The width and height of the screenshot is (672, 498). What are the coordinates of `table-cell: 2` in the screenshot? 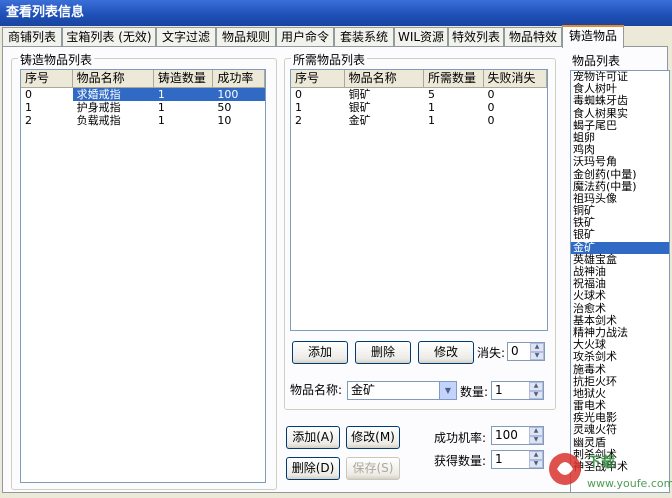 It's located at (28, 120).